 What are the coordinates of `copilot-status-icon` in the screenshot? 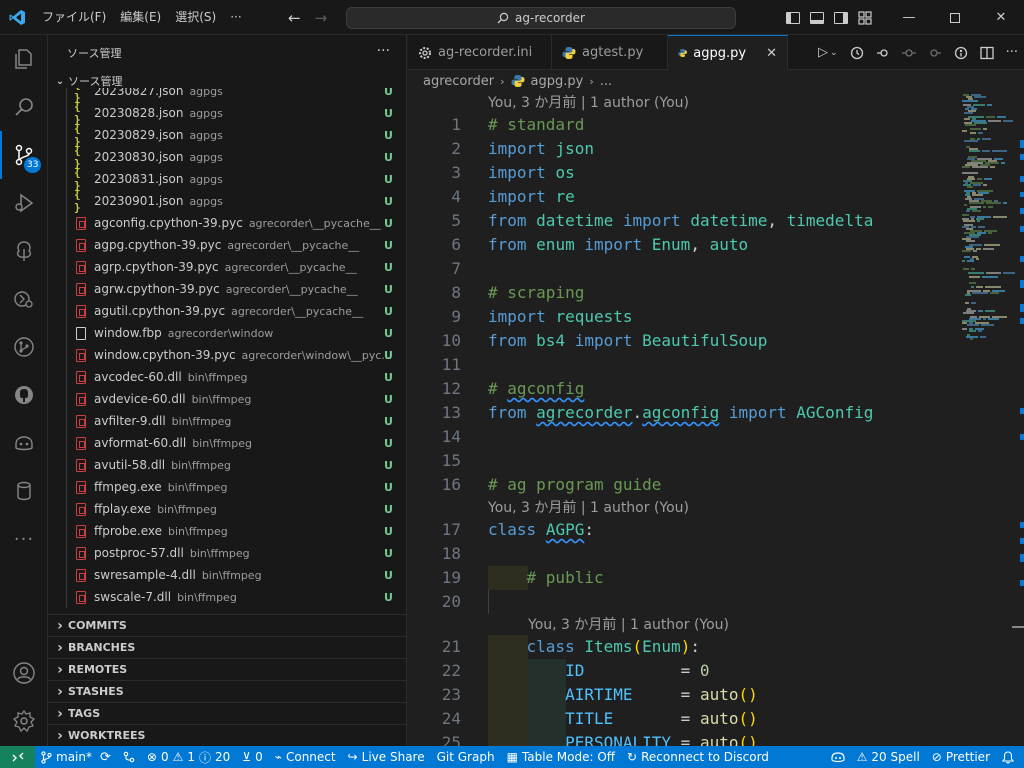 It's located at (838, 757).